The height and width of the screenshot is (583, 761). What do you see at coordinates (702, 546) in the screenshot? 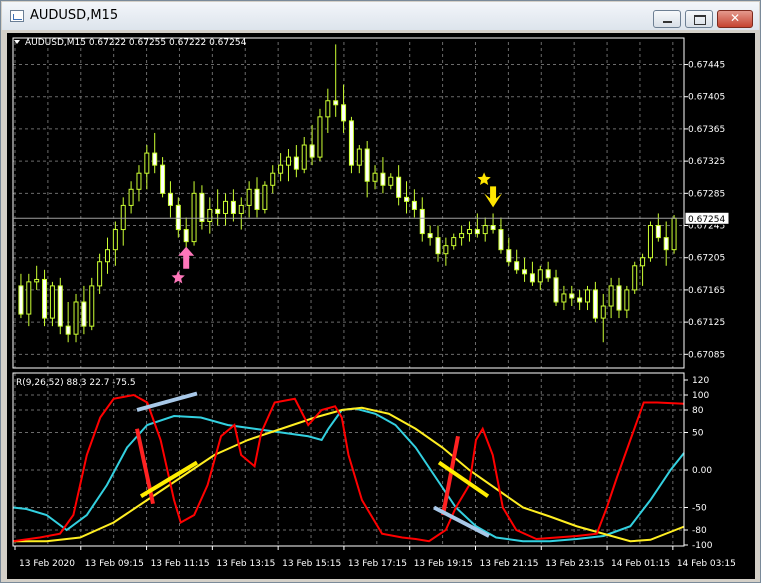
I see `indicator-axis-label: -100` at bounding box center [702, 546].